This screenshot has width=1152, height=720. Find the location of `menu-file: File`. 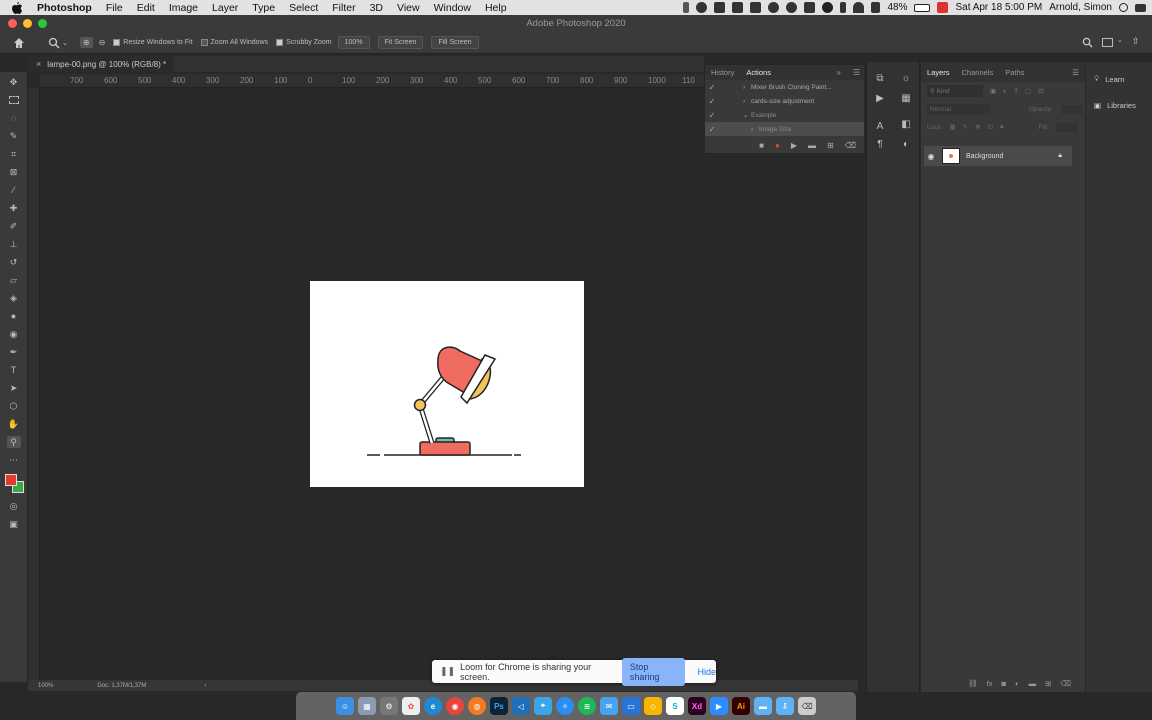

menu-file: File is located at coordinates (114, 8).